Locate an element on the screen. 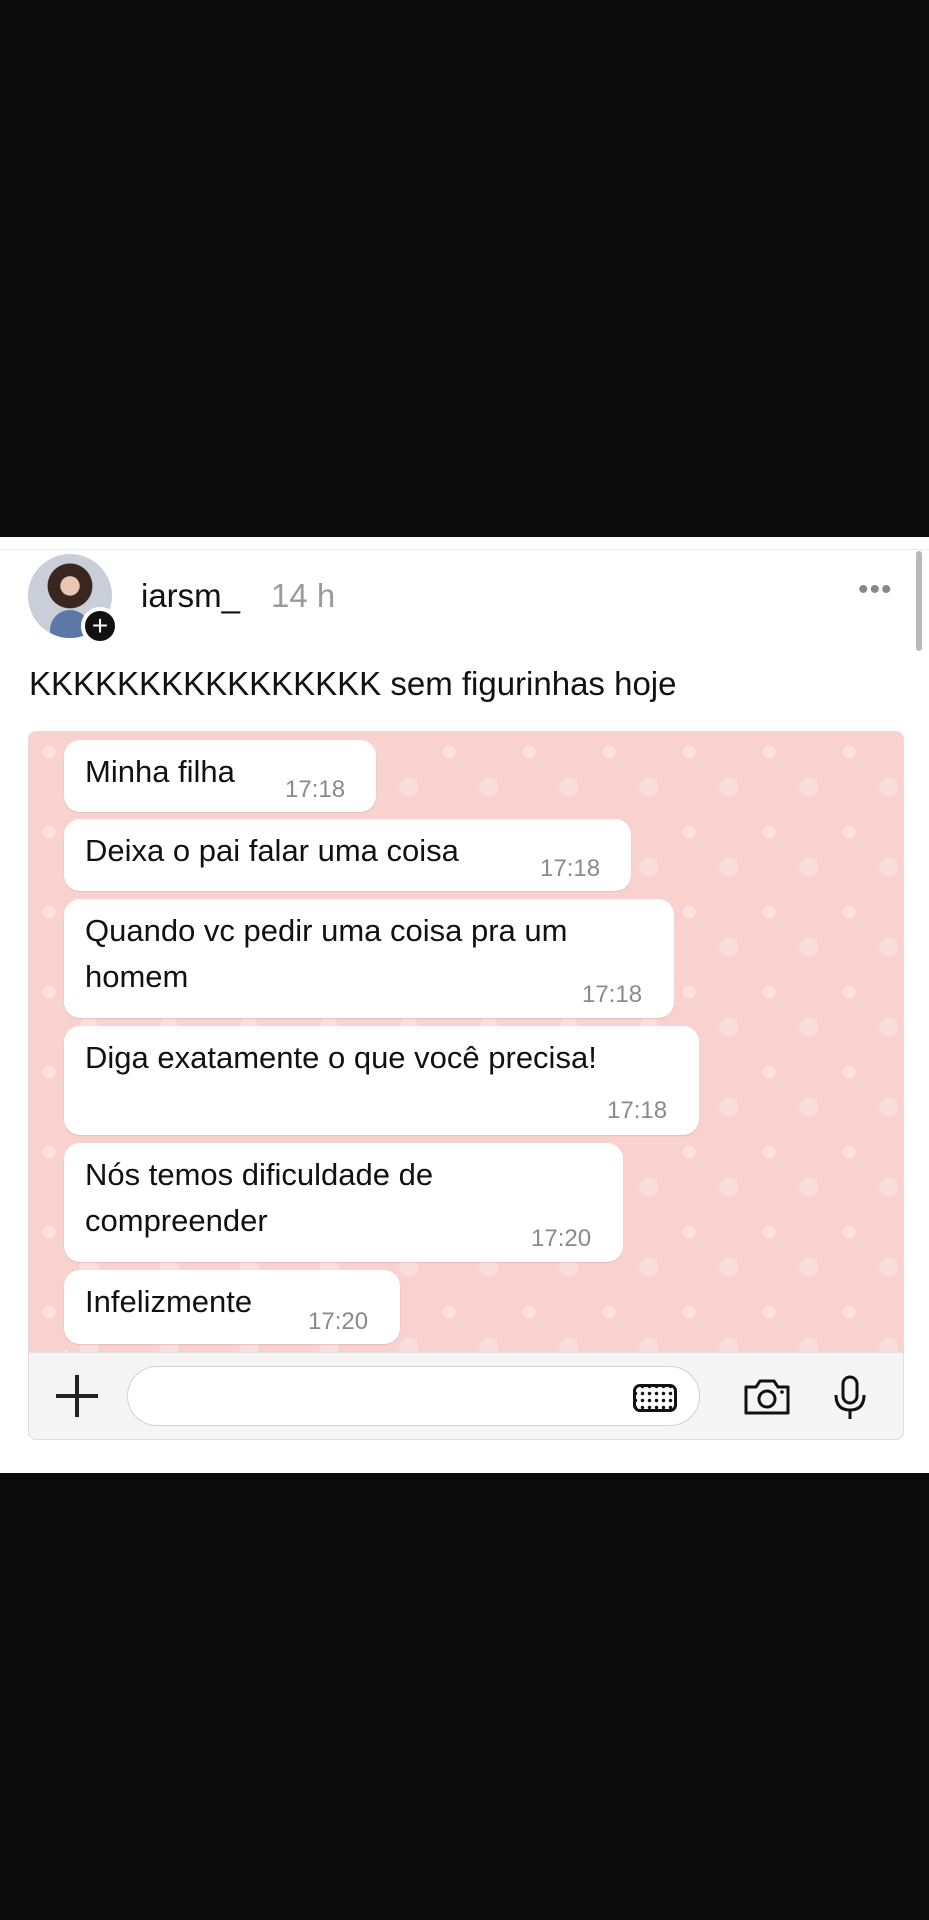 This screenshot has height=1920, width=929. message-input-bar is located at coordinates (466, 1395).